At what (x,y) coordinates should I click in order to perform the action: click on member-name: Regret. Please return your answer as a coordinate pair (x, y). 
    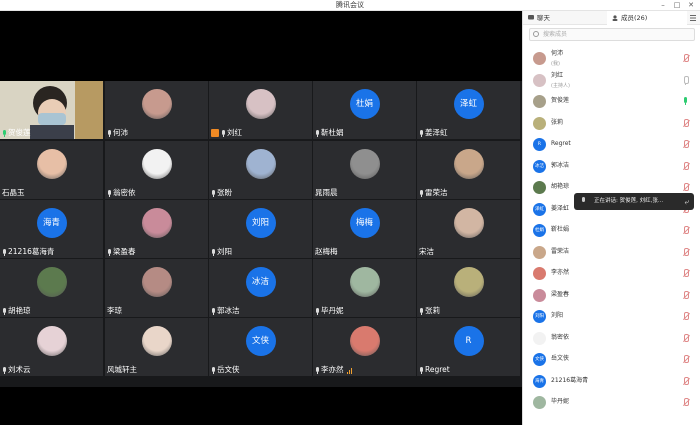
    Looking at the image, I should click on (561, 143).